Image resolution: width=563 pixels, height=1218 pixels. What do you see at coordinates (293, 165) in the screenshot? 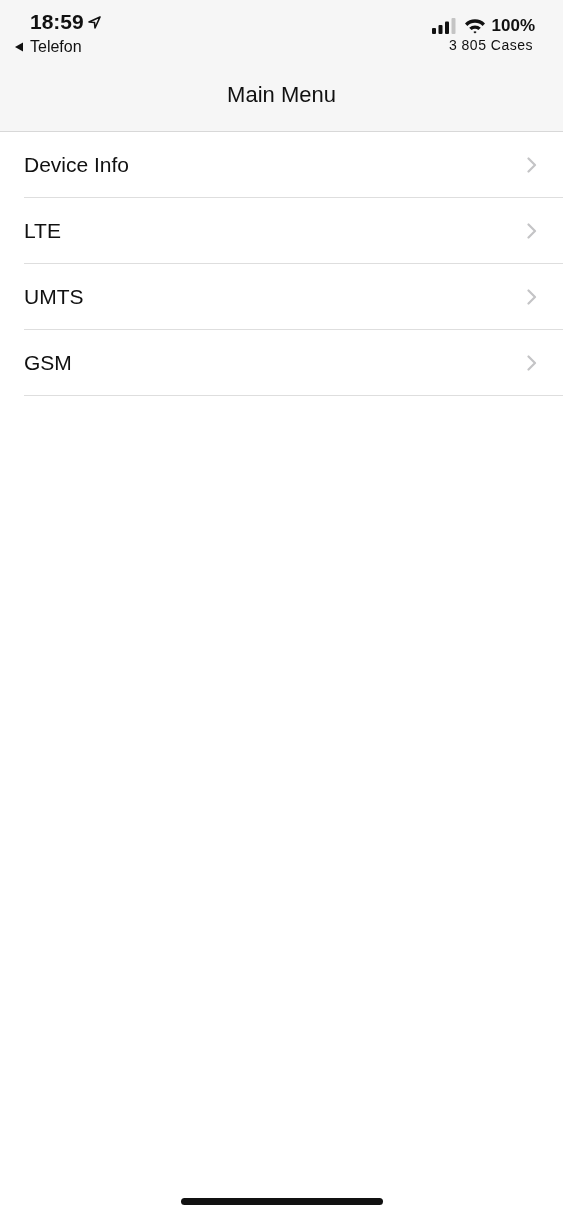
I see `menu-item: Device Info` at bounding box center [293, 165].